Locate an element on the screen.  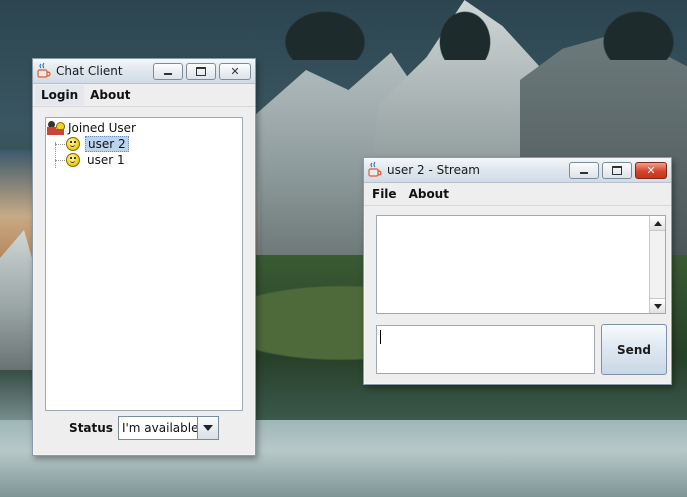
message-input is located at coordinates (485, 349).